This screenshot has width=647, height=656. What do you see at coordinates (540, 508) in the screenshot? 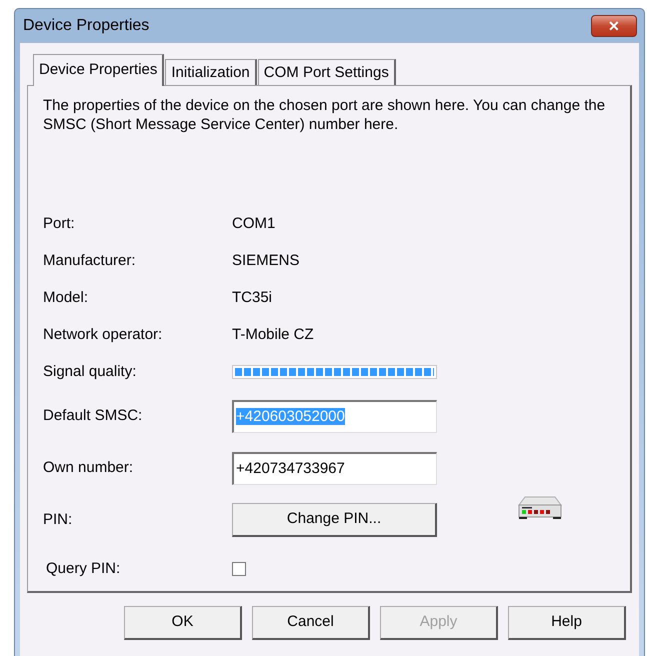
I see `modem-icon` at bounding box center [540, 508].